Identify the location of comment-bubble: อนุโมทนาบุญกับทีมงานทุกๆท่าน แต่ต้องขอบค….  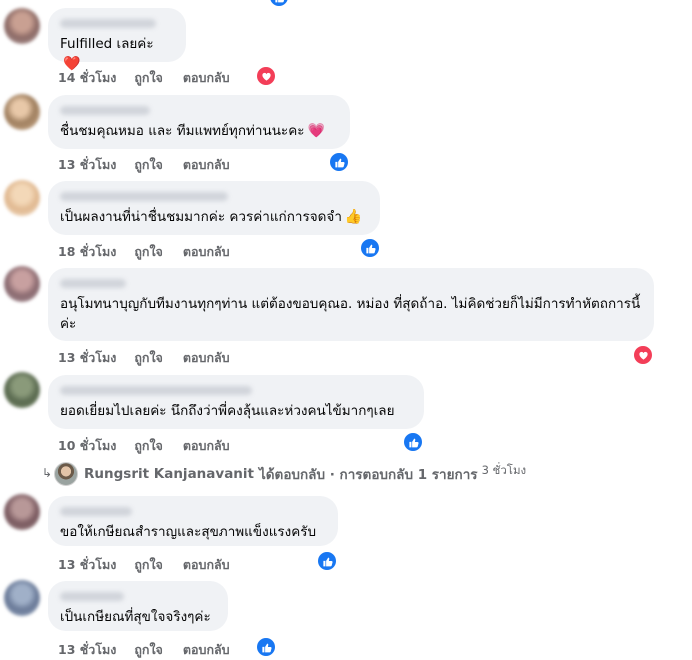
(351, 304).